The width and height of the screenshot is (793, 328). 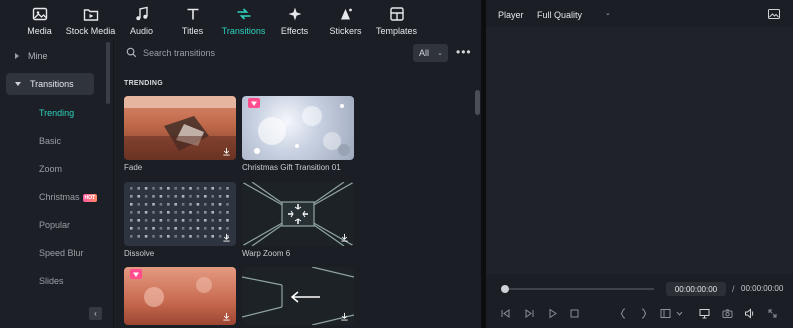 What do you see at coordinates (298, 128) in the screenshot?
I see `transition-card-christmas-gift` at bounding box center [298, 128].